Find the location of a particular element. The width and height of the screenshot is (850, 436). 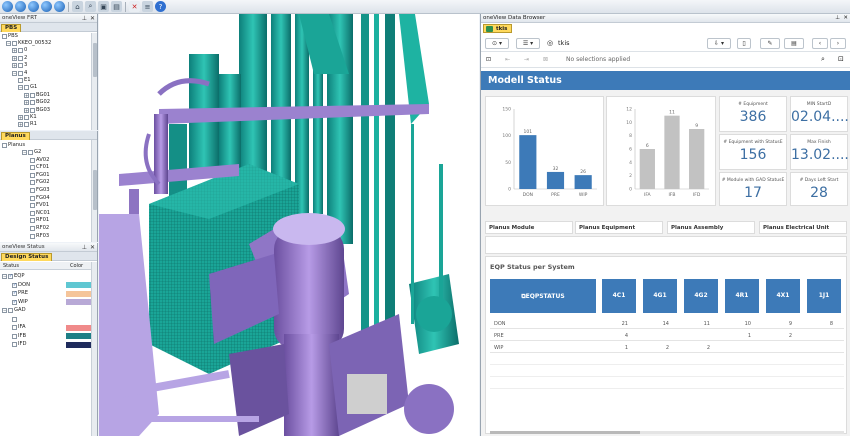

bar-chart-card: 0 50 100 150 101 DON 32 PRE 26 WIP is located at coordinates (544, 151).